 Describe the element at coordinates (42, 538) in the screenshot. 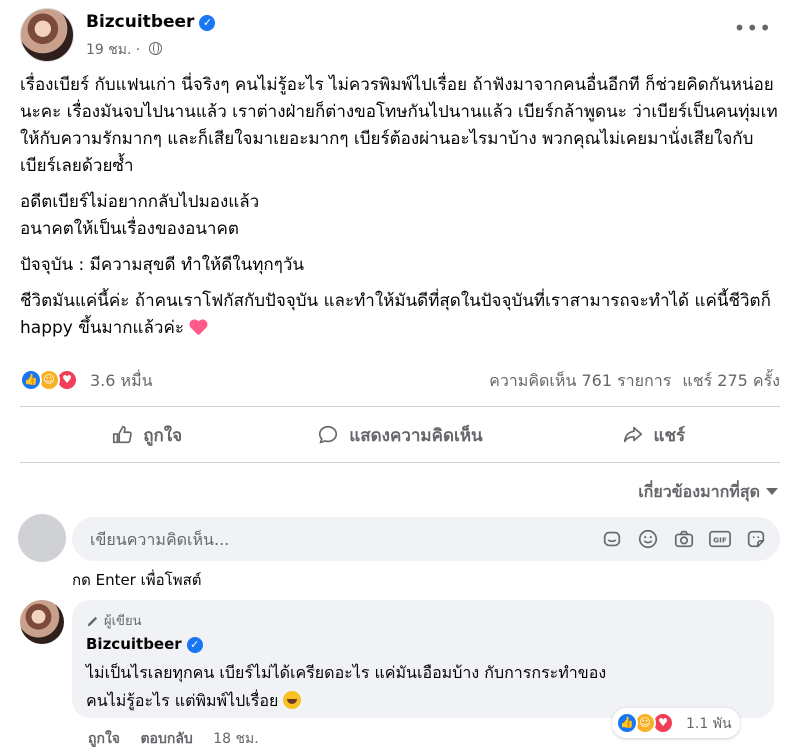

I see `viewer-avatar` at that location.